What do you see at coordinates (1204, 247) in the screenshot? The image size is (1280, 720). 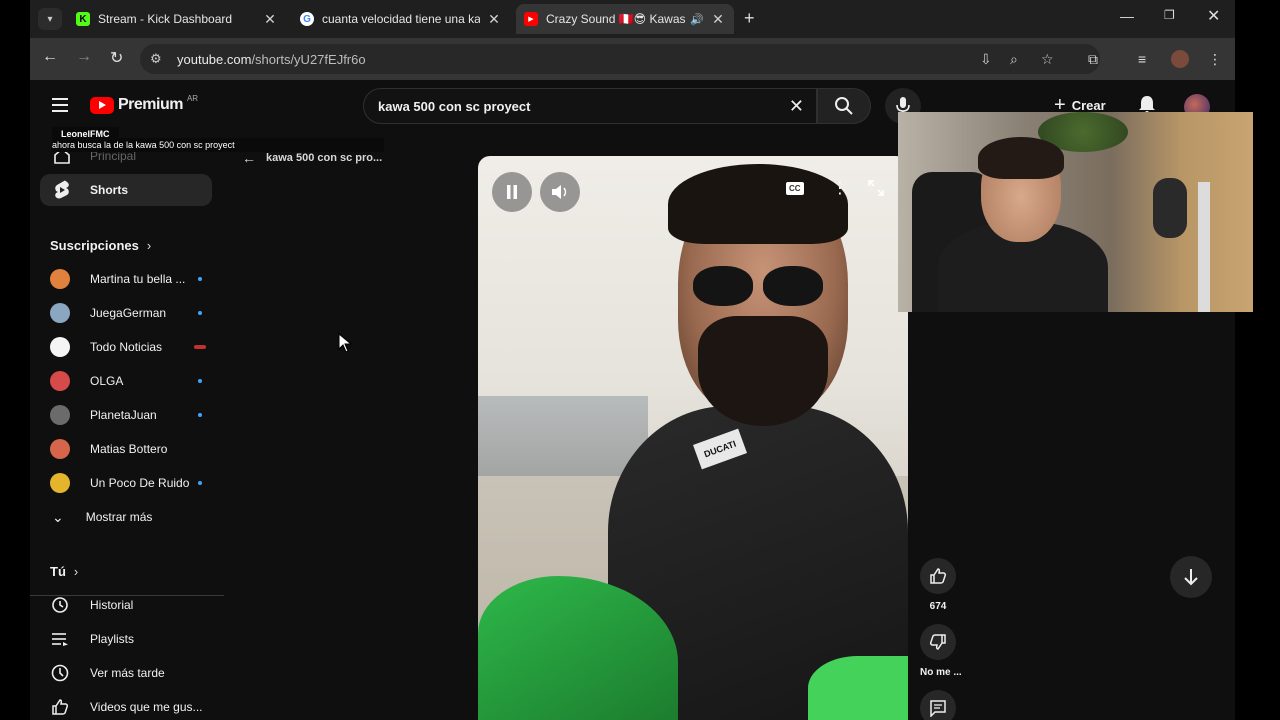 I see `webcam-mic-stand` at bounding box center [1204, 247].